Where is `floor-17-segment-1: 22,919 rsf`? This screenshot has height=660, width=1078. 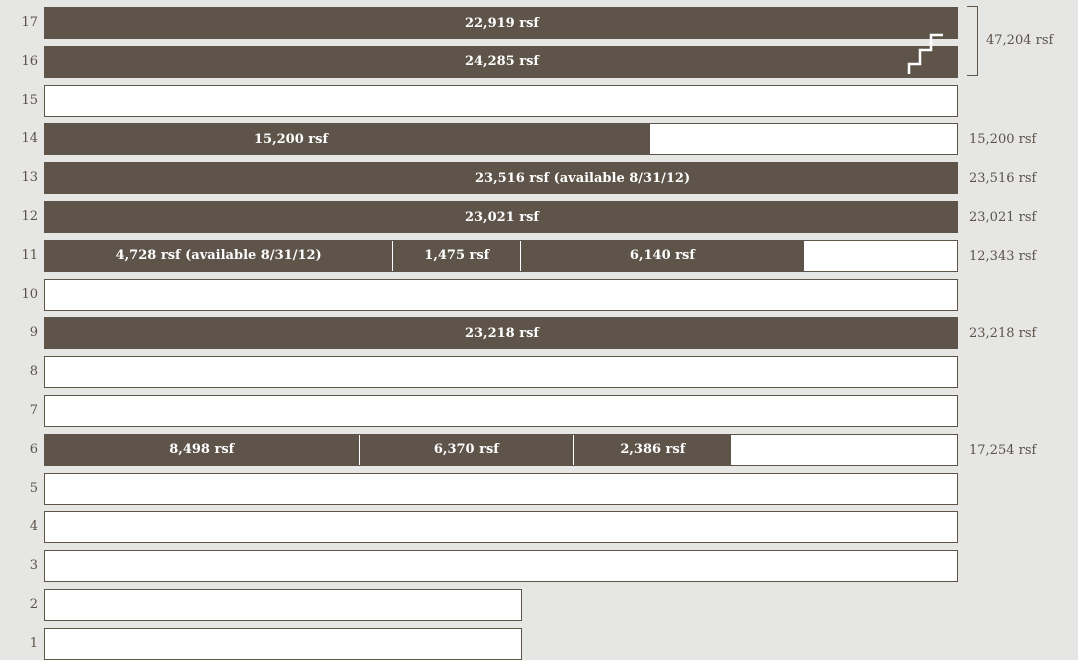
floor-17-segment-1: 22,919 rsf is located at coordinates (501, 23).